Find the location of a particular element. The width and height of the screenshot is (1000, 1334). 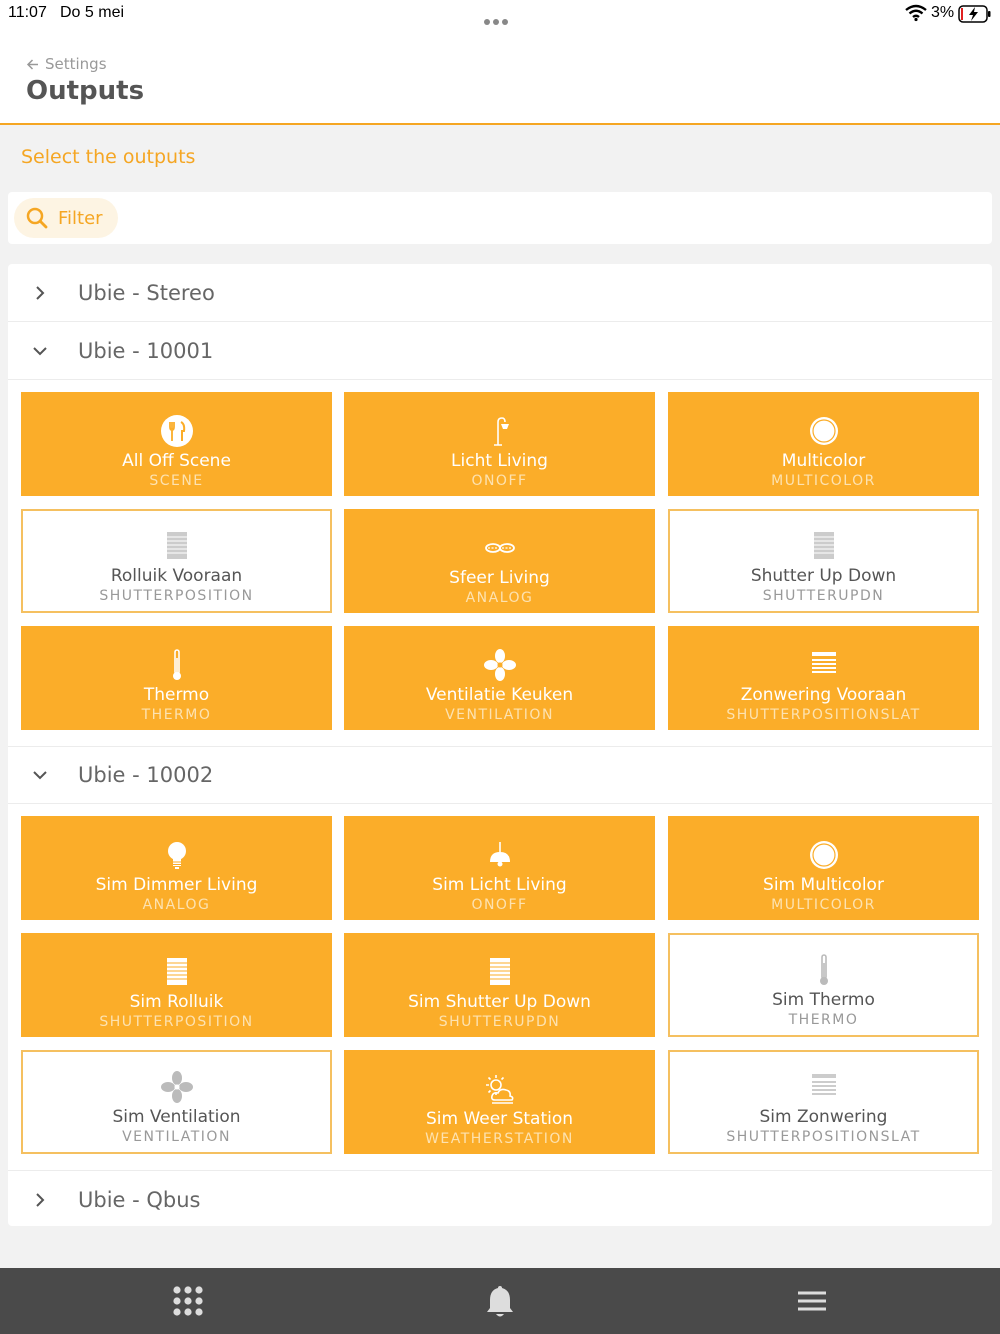

nav-menu-button is located at coordinates (812, 1301).